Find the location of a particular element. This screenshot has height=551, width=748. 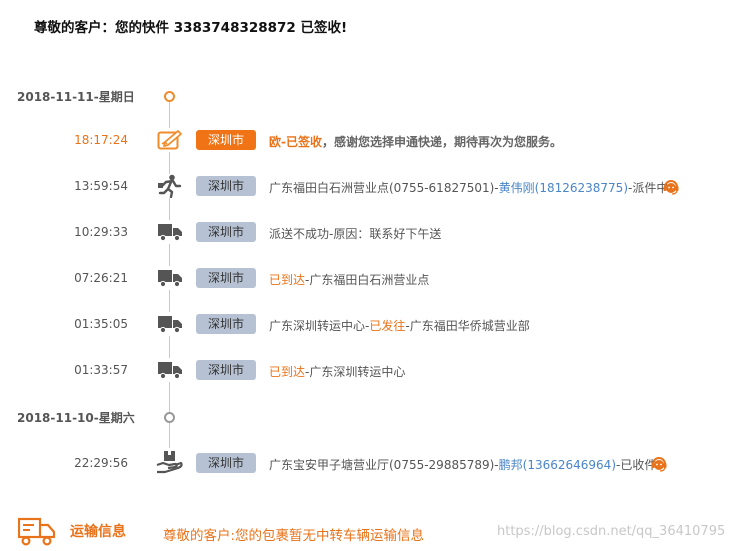

courier-running-icon is located at coordinates (170, 186).